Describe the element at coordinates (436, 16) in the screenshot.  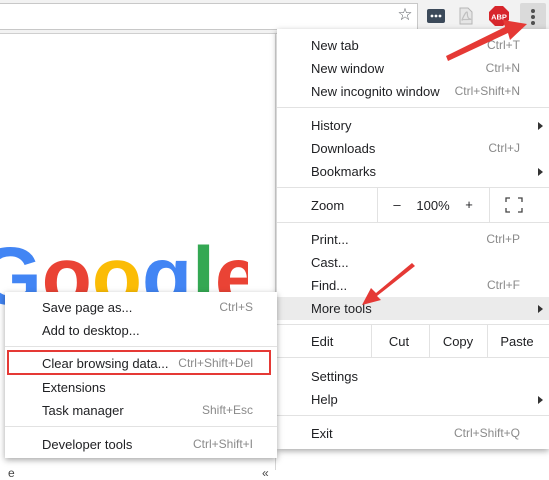
I see `extension-dots-icon` at that location.